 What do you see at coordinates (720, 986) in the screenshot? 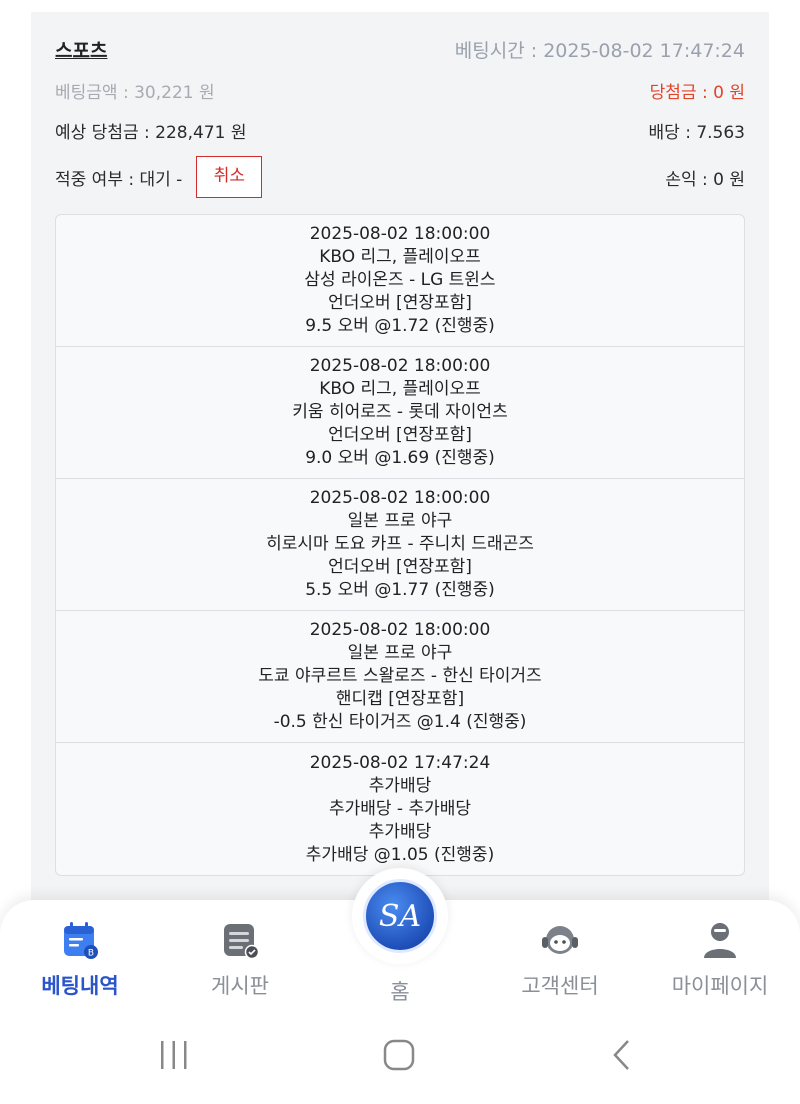
I see `nav-label: 마이페이지` at bounding box center [720, 986].